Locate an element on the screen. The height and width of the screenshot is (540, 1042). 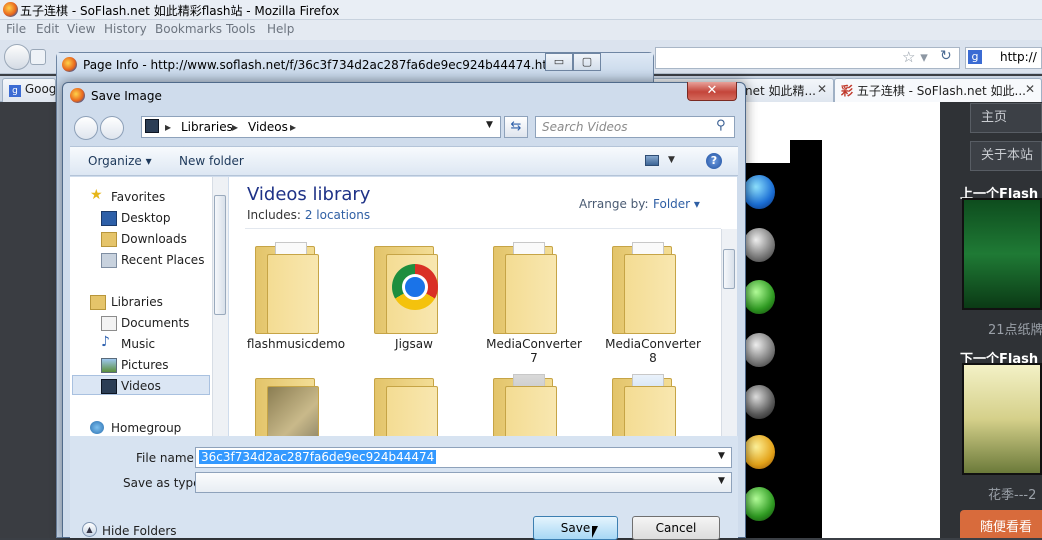
library-includes: Includes: 2 locations is located at coordinates (308, 215).